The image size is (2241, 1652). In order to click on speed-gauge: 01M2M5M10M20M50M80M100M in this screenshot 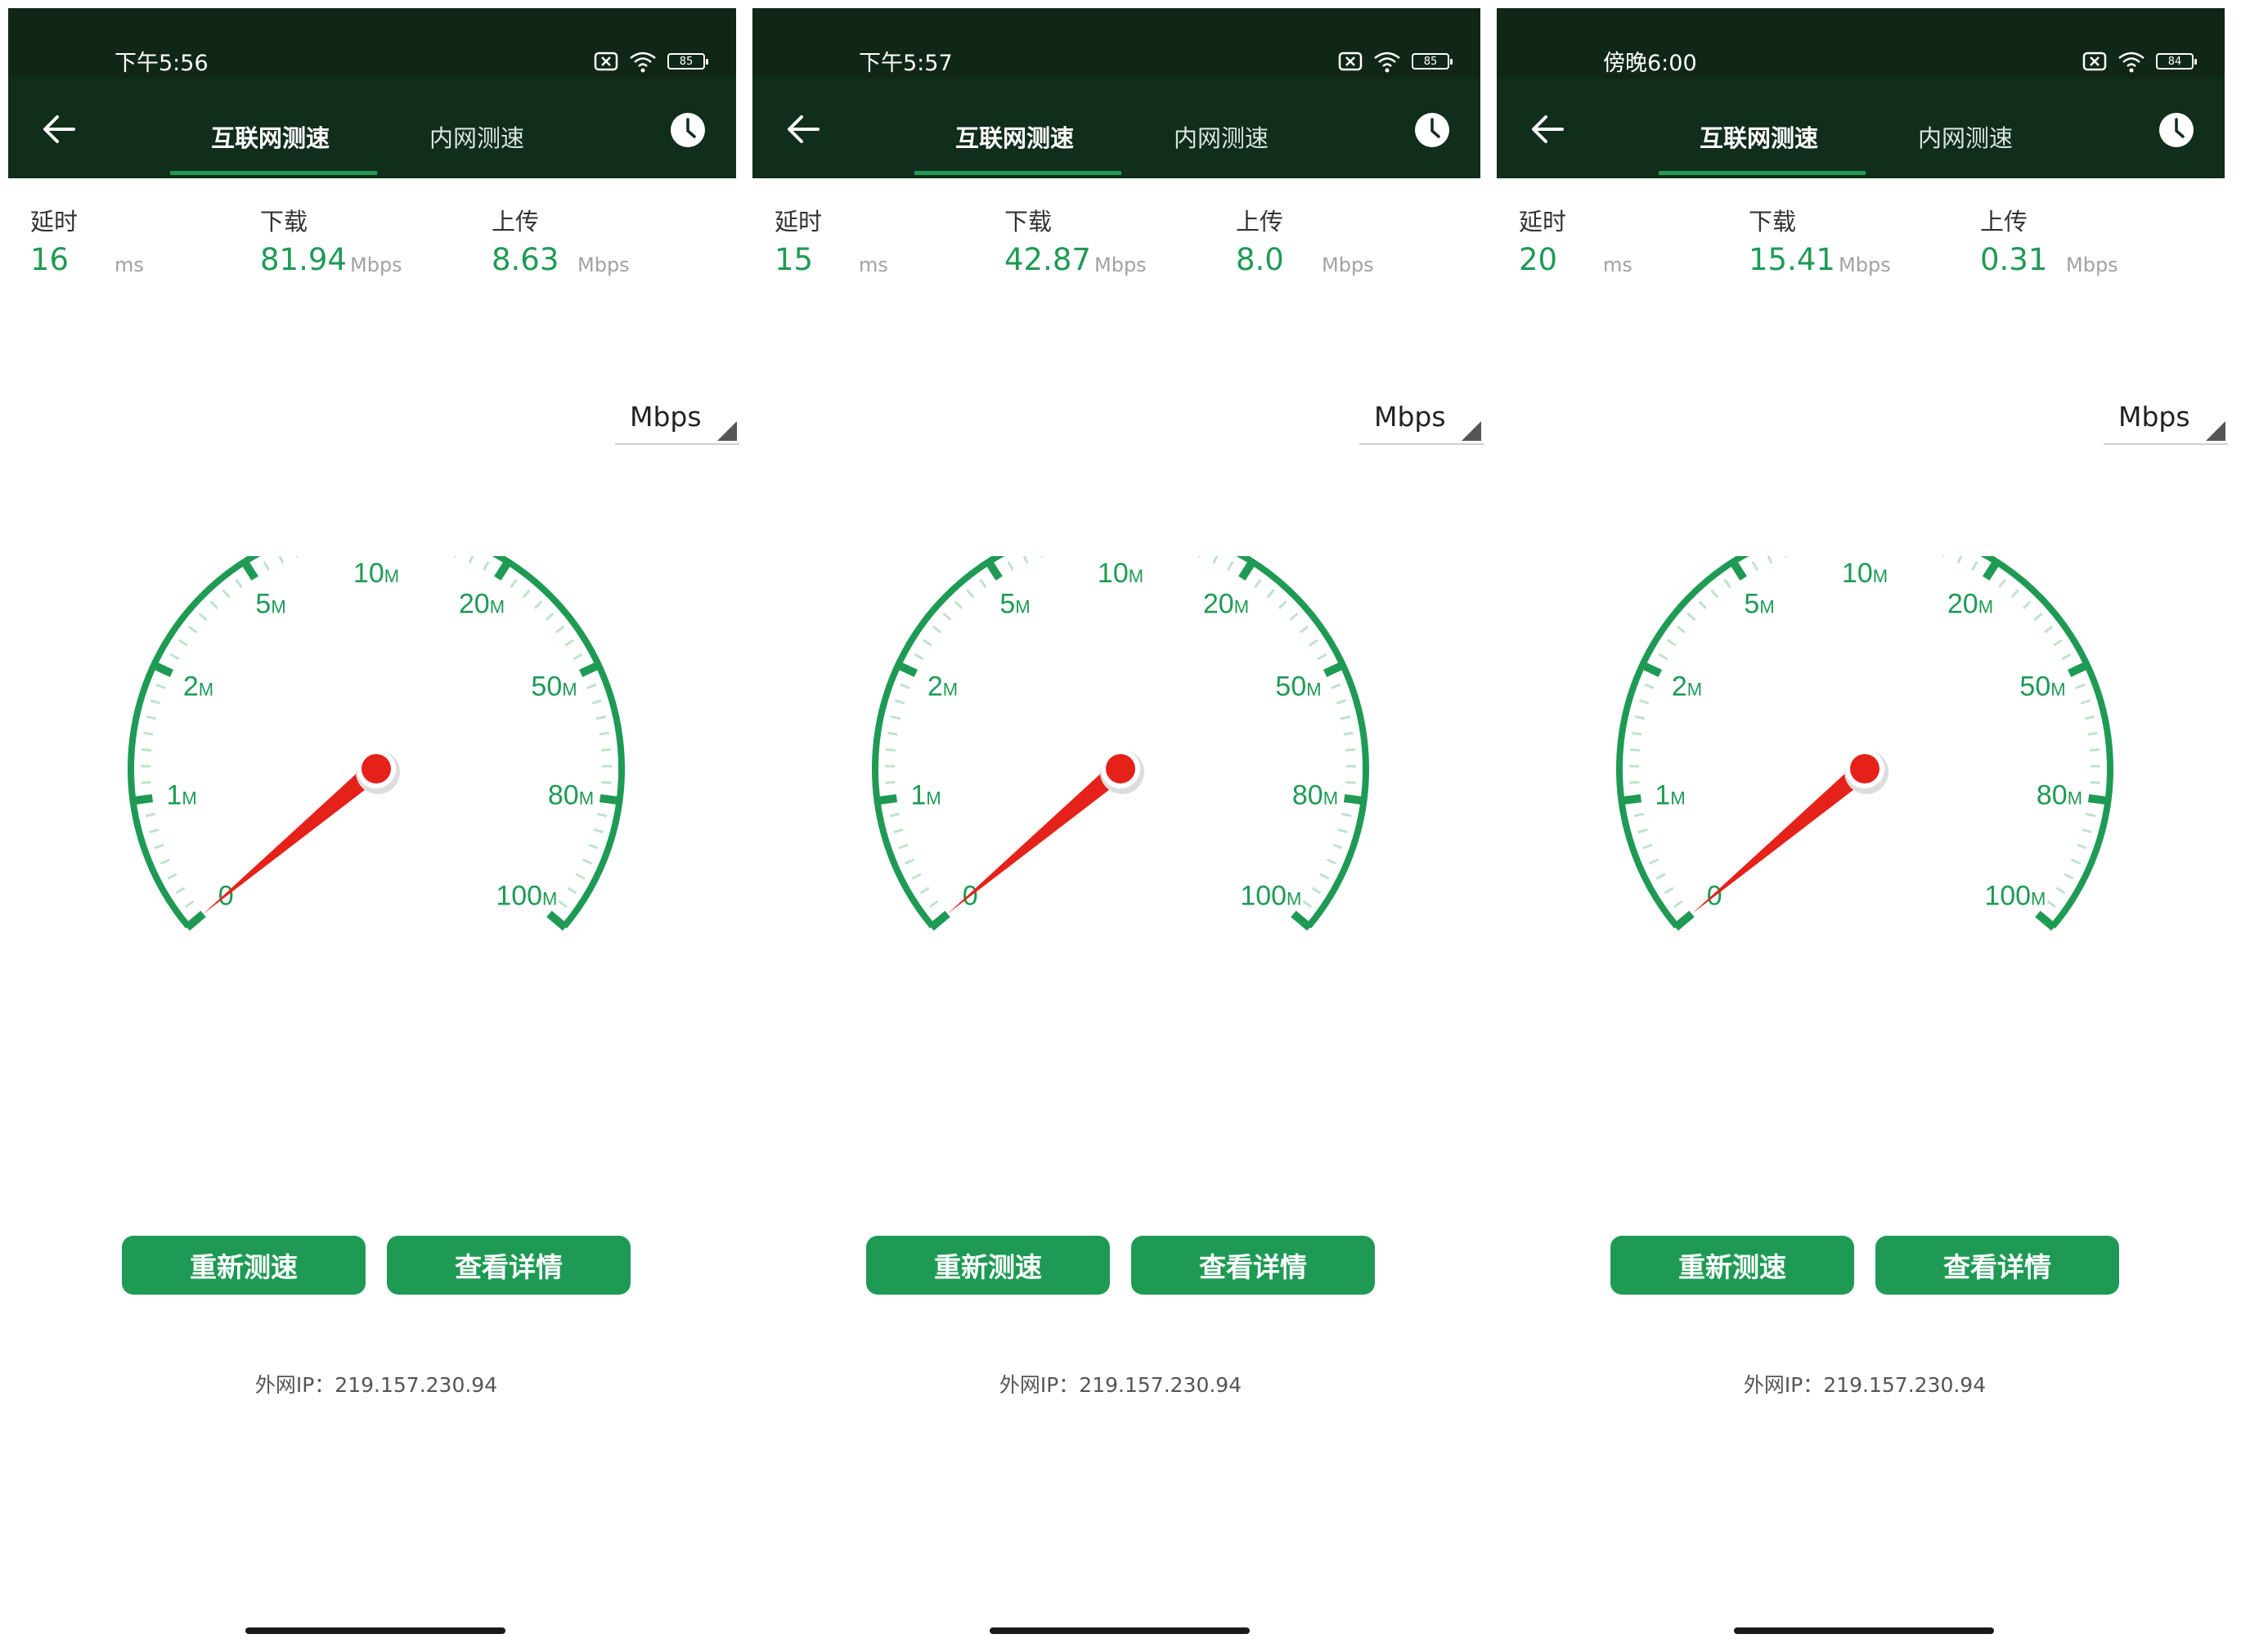, I will do `click(376, 743)`.